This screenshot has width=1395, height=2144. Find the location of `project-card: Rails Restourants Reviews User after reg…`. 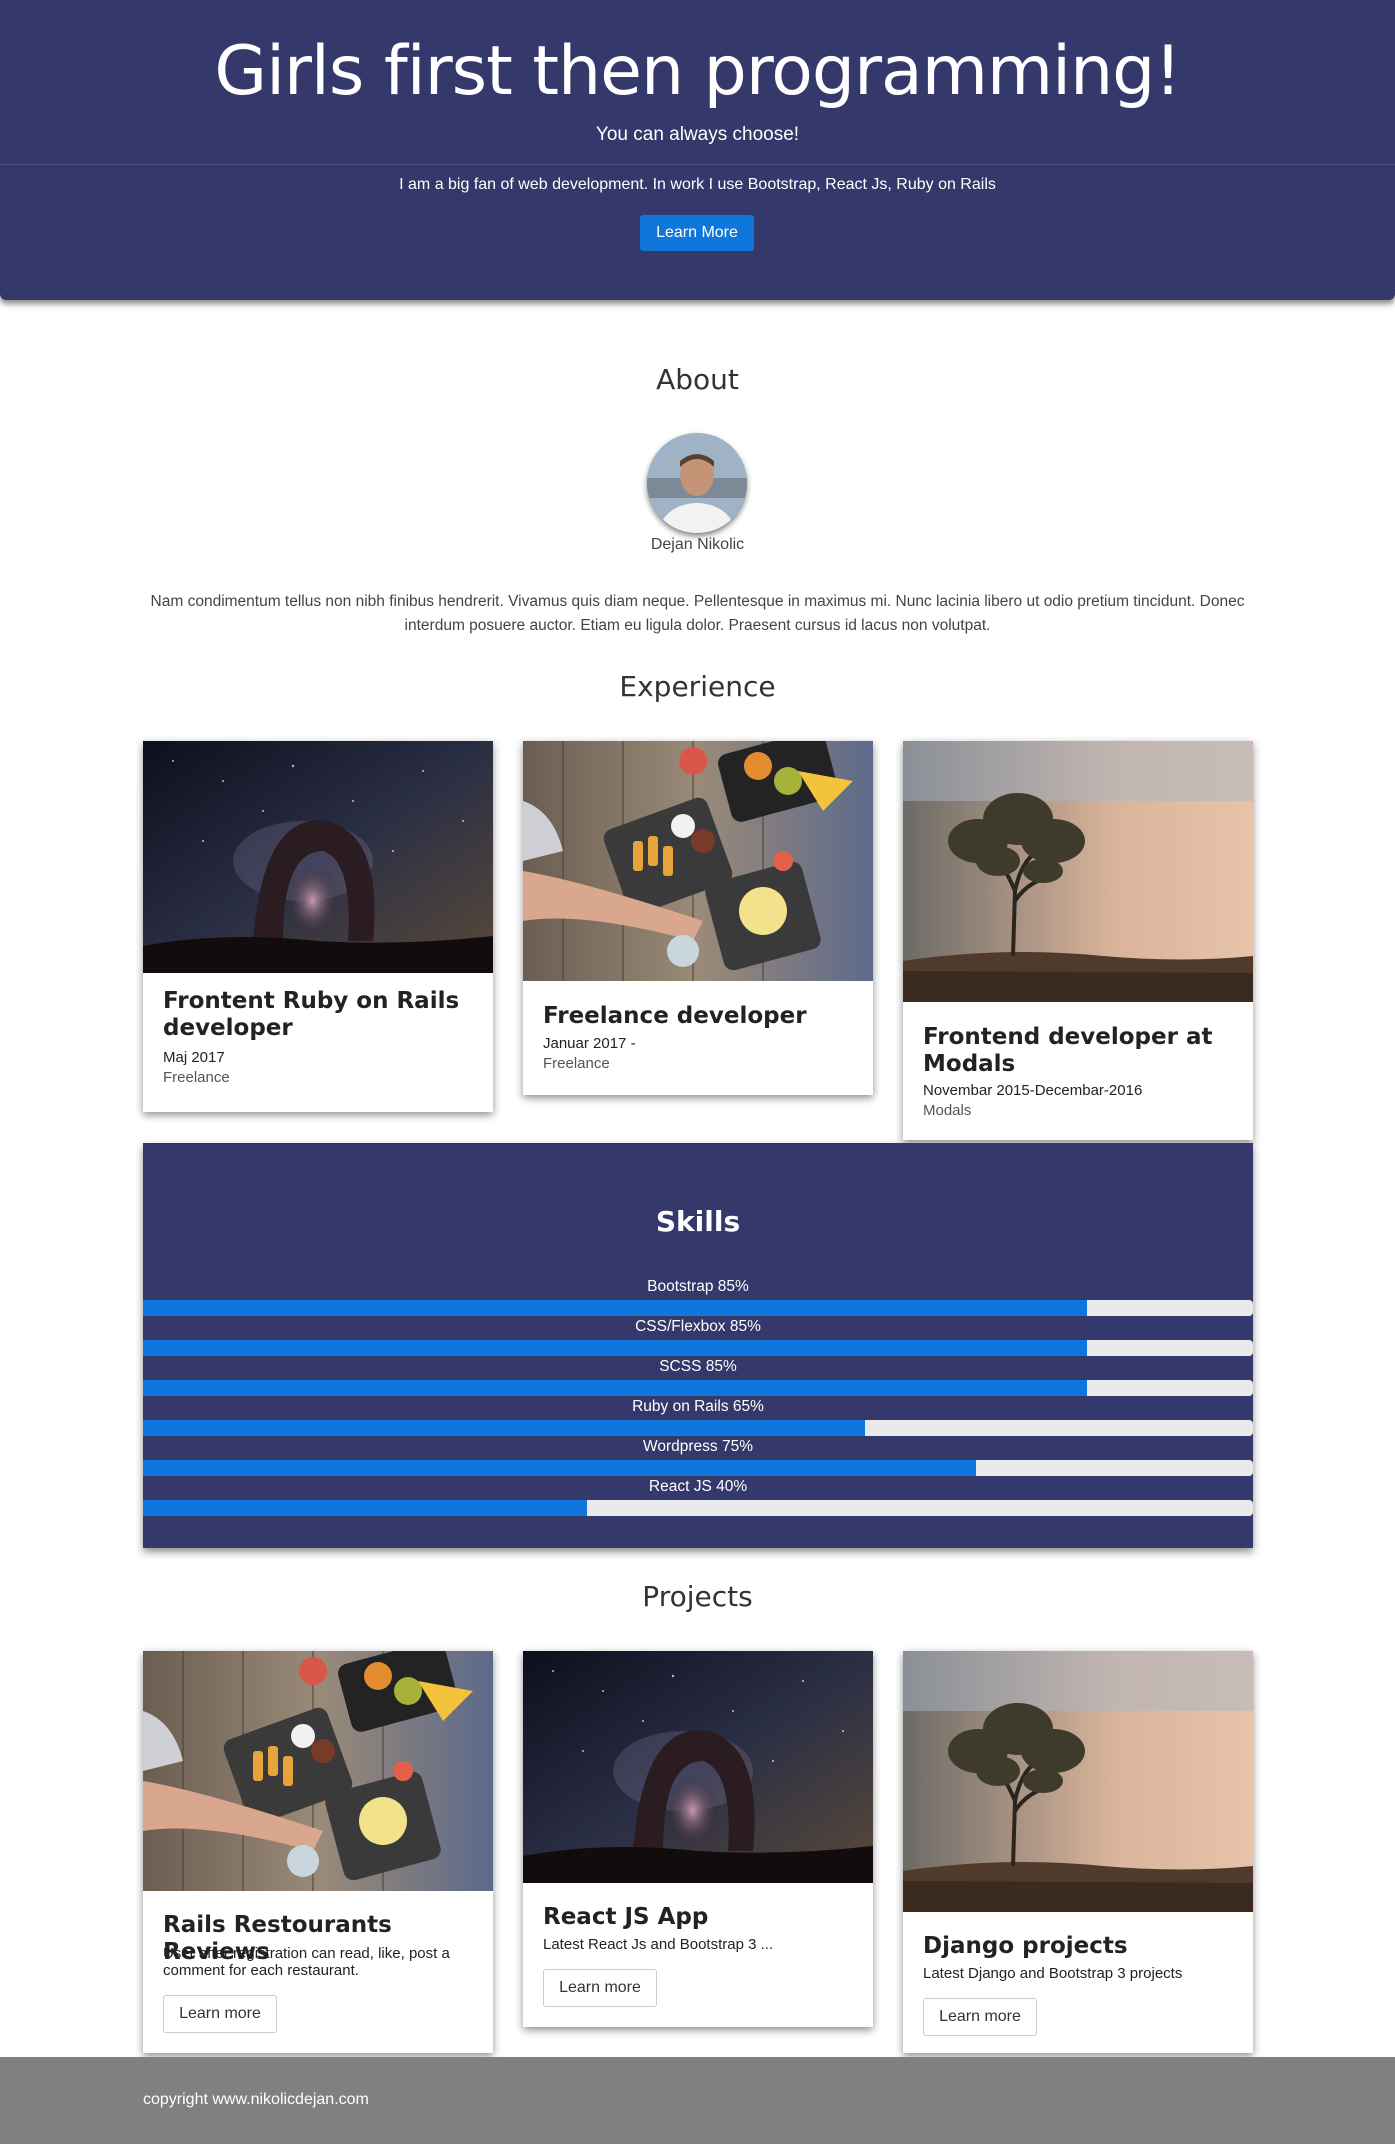

project-card: Rails Restourants Reviews User after reg… is located at coordinates (318, 1852).